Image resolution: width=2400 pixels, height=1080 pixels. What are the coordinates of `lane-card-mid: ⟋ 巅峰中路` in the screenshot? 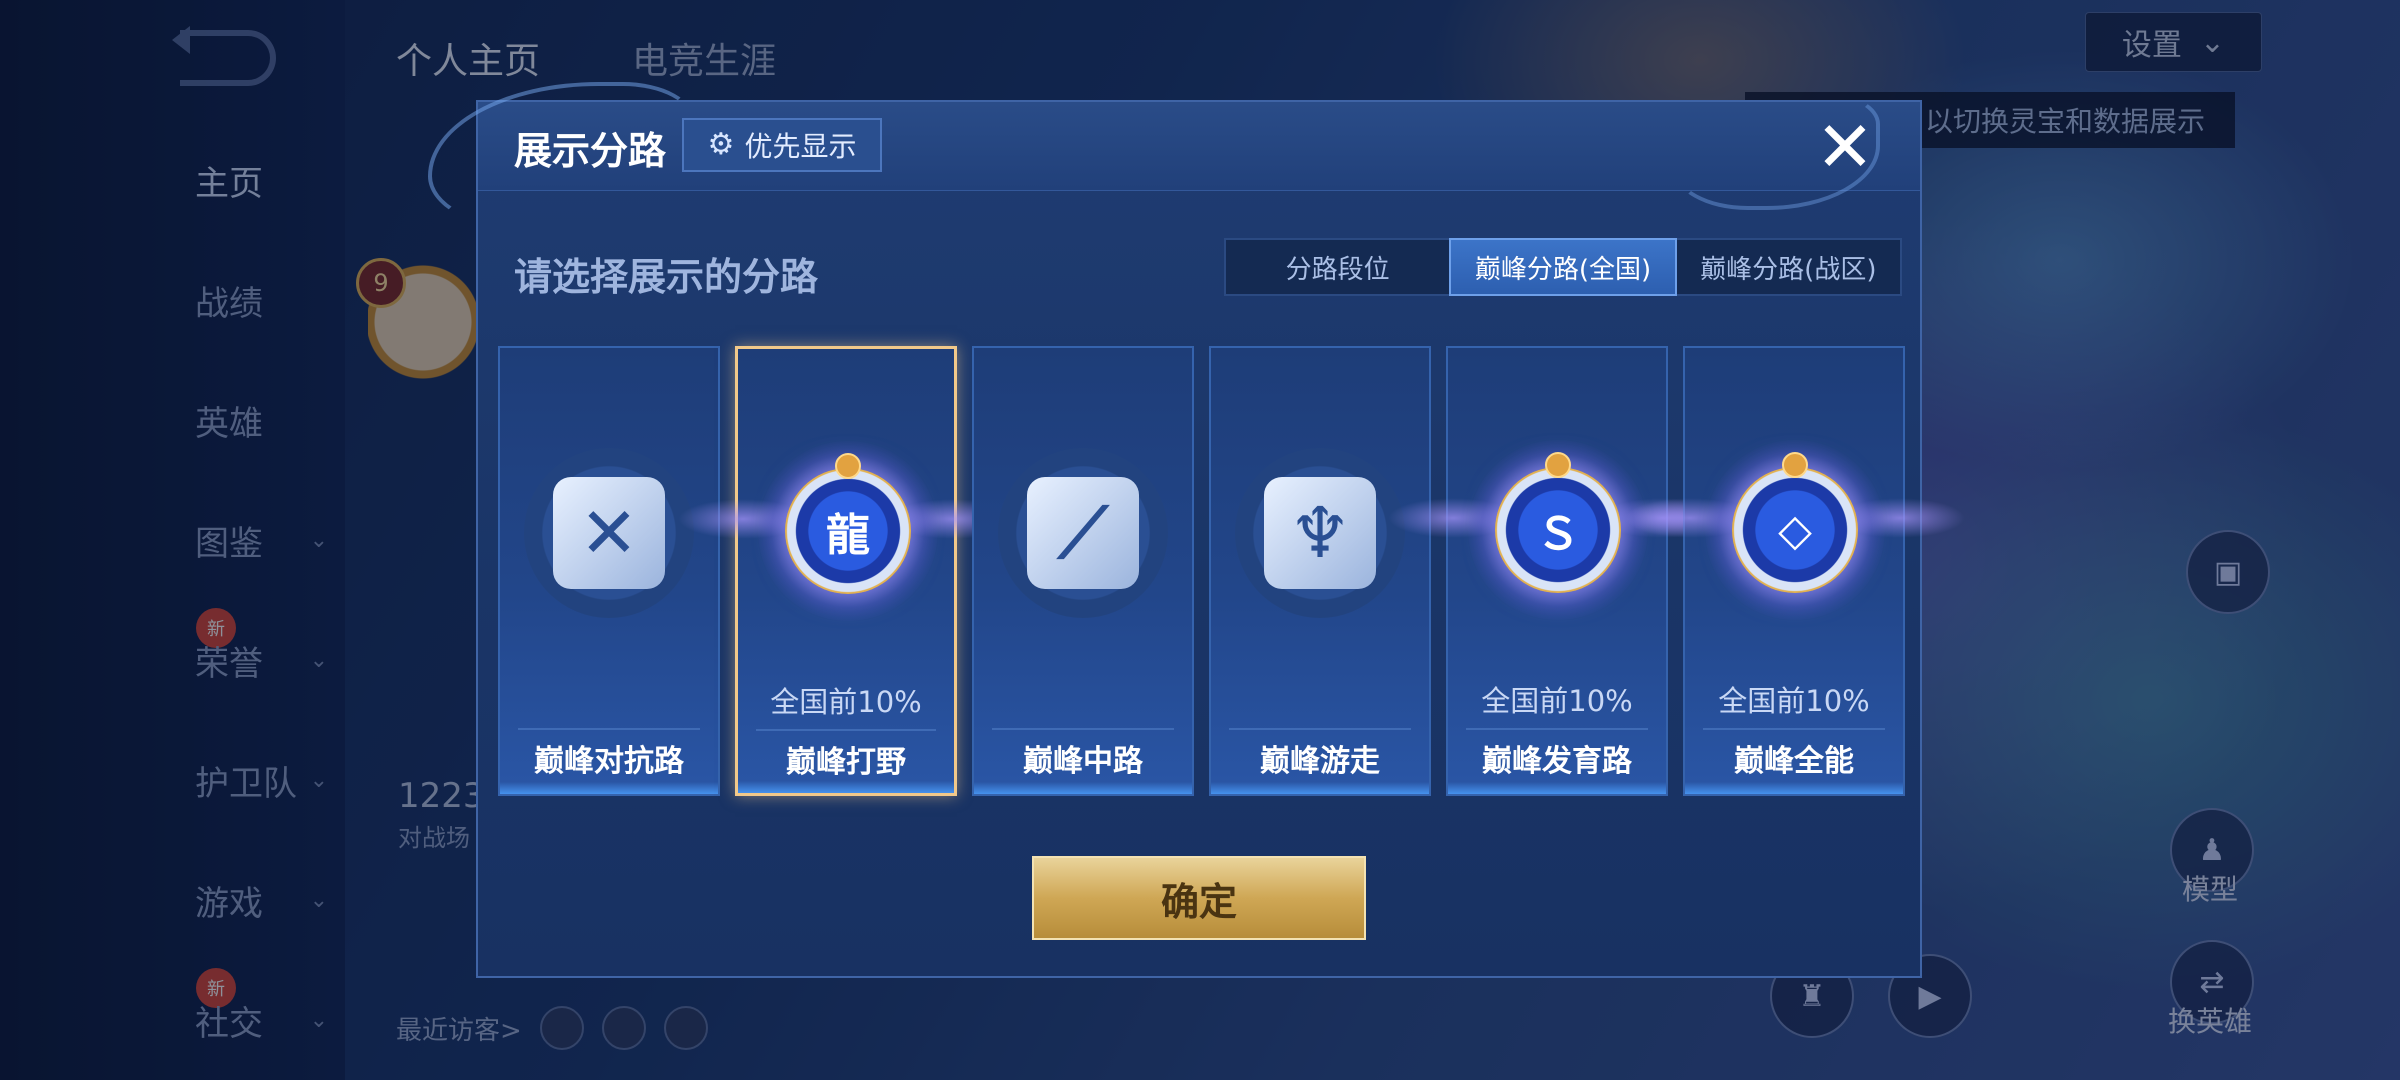 It's located at (1083, 571).